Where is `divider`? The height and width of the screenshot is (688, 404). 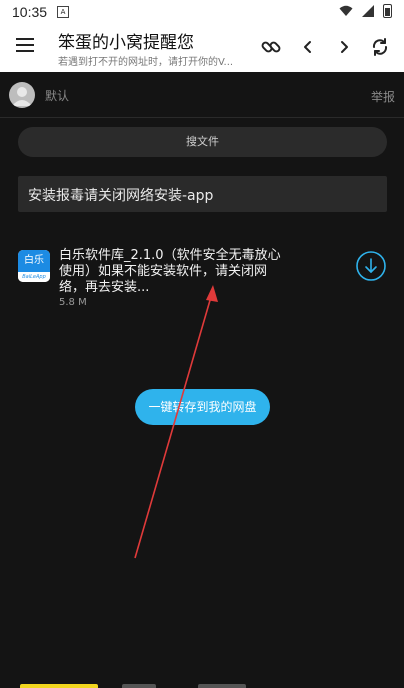
divider is located at coordinates (202, 117).